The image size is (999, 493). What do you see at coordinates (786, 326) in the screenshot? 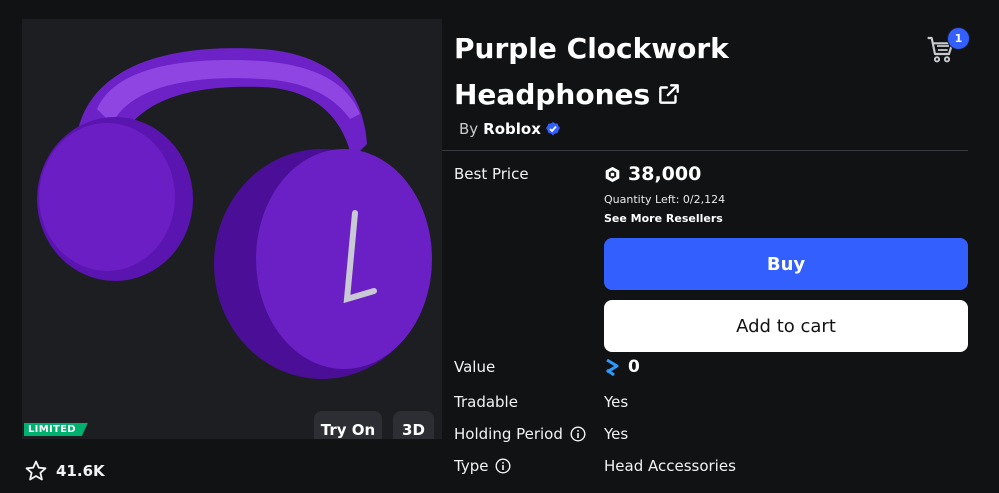
I see `add-to-cart-button: Add to cart` at bounding box center [786, 326].